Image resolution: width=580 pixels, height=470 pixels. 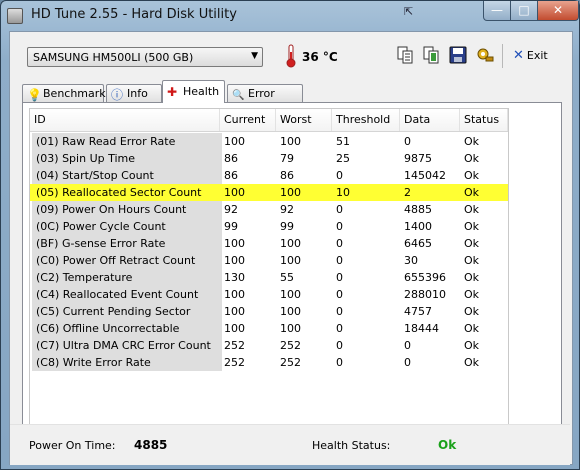 I want to click on table-row: (0C) Power Cycle Count 99 99 0 1400 Ok, so click(x=269, y=226).